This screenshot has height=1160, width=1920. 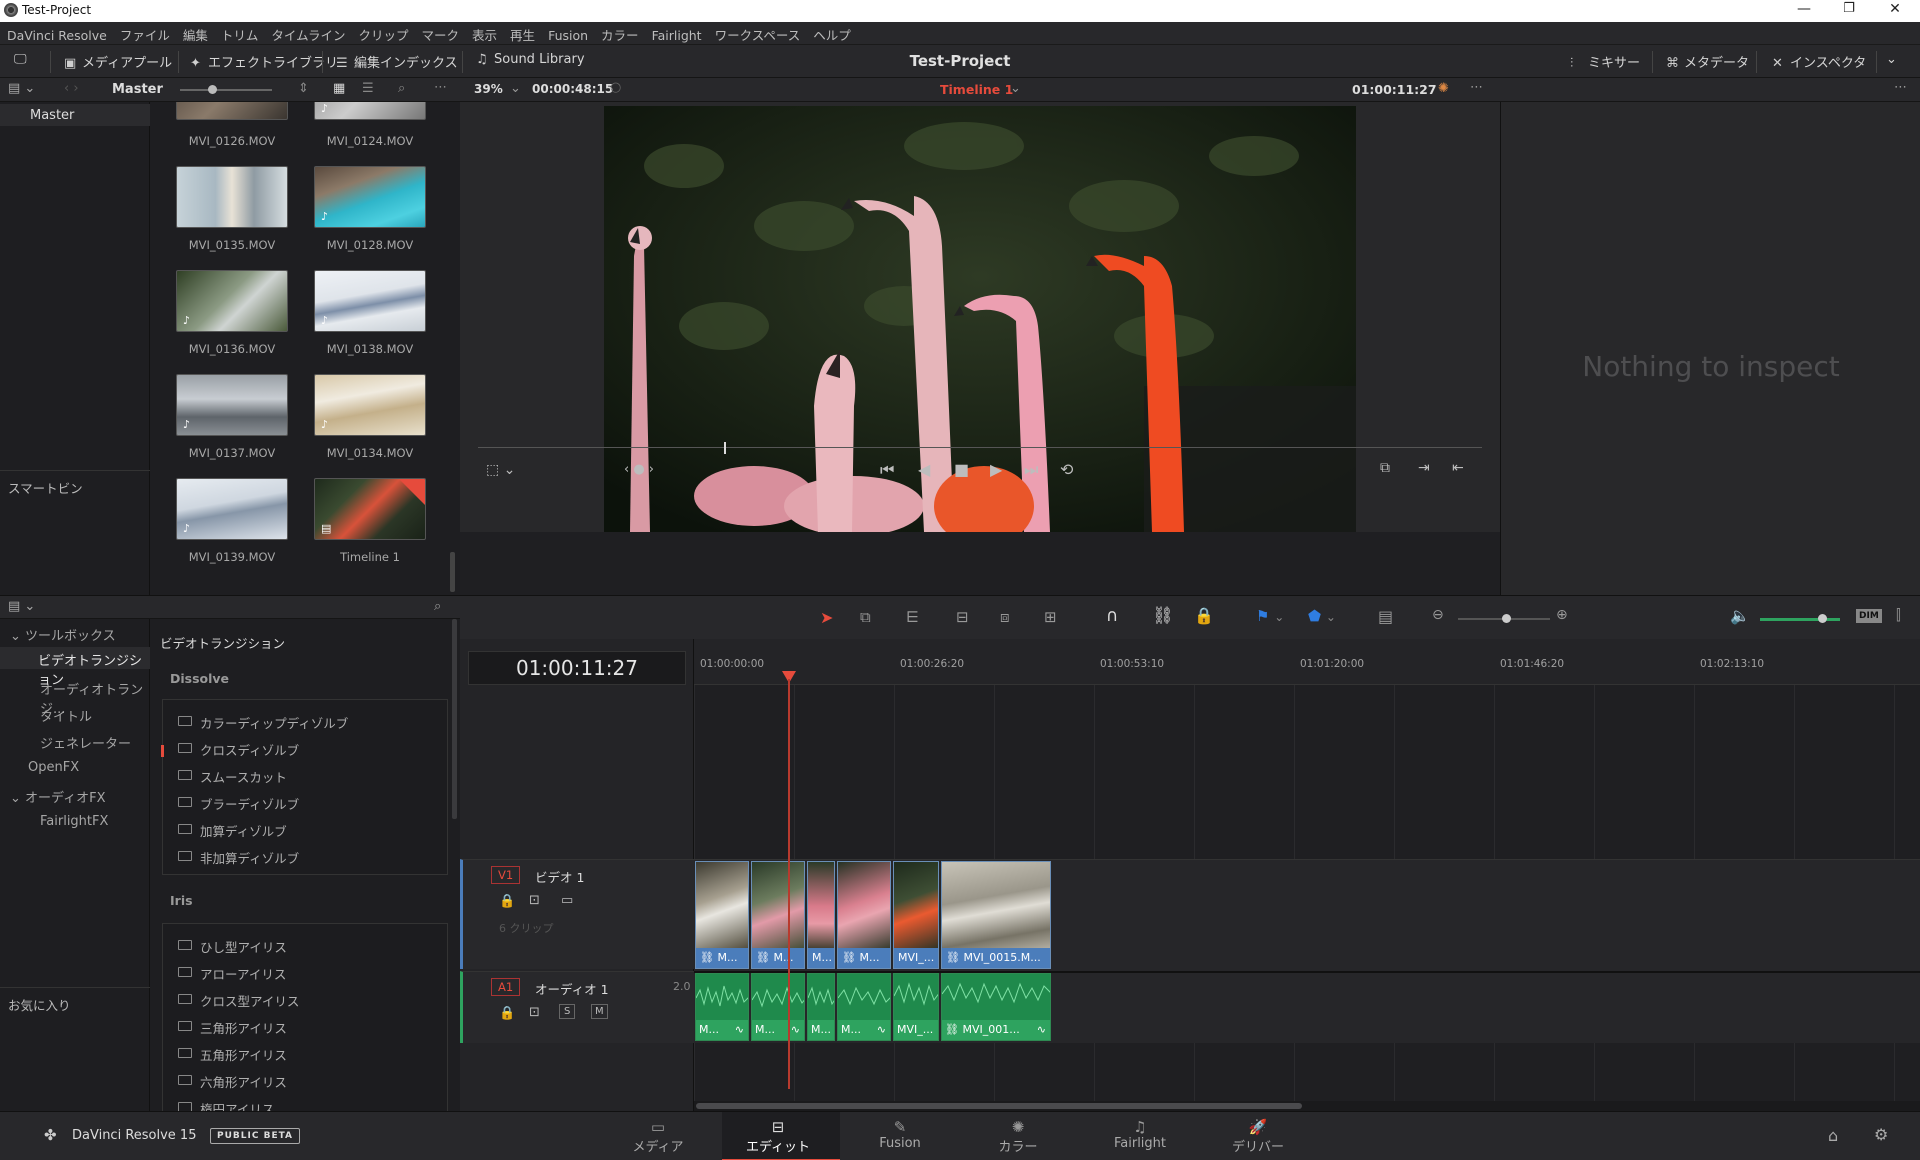 What do you see at coordinates (1031, 470) in the screenshot?
I see `go-to-end-icon: ⏭` at bounding box center [1031, 470].